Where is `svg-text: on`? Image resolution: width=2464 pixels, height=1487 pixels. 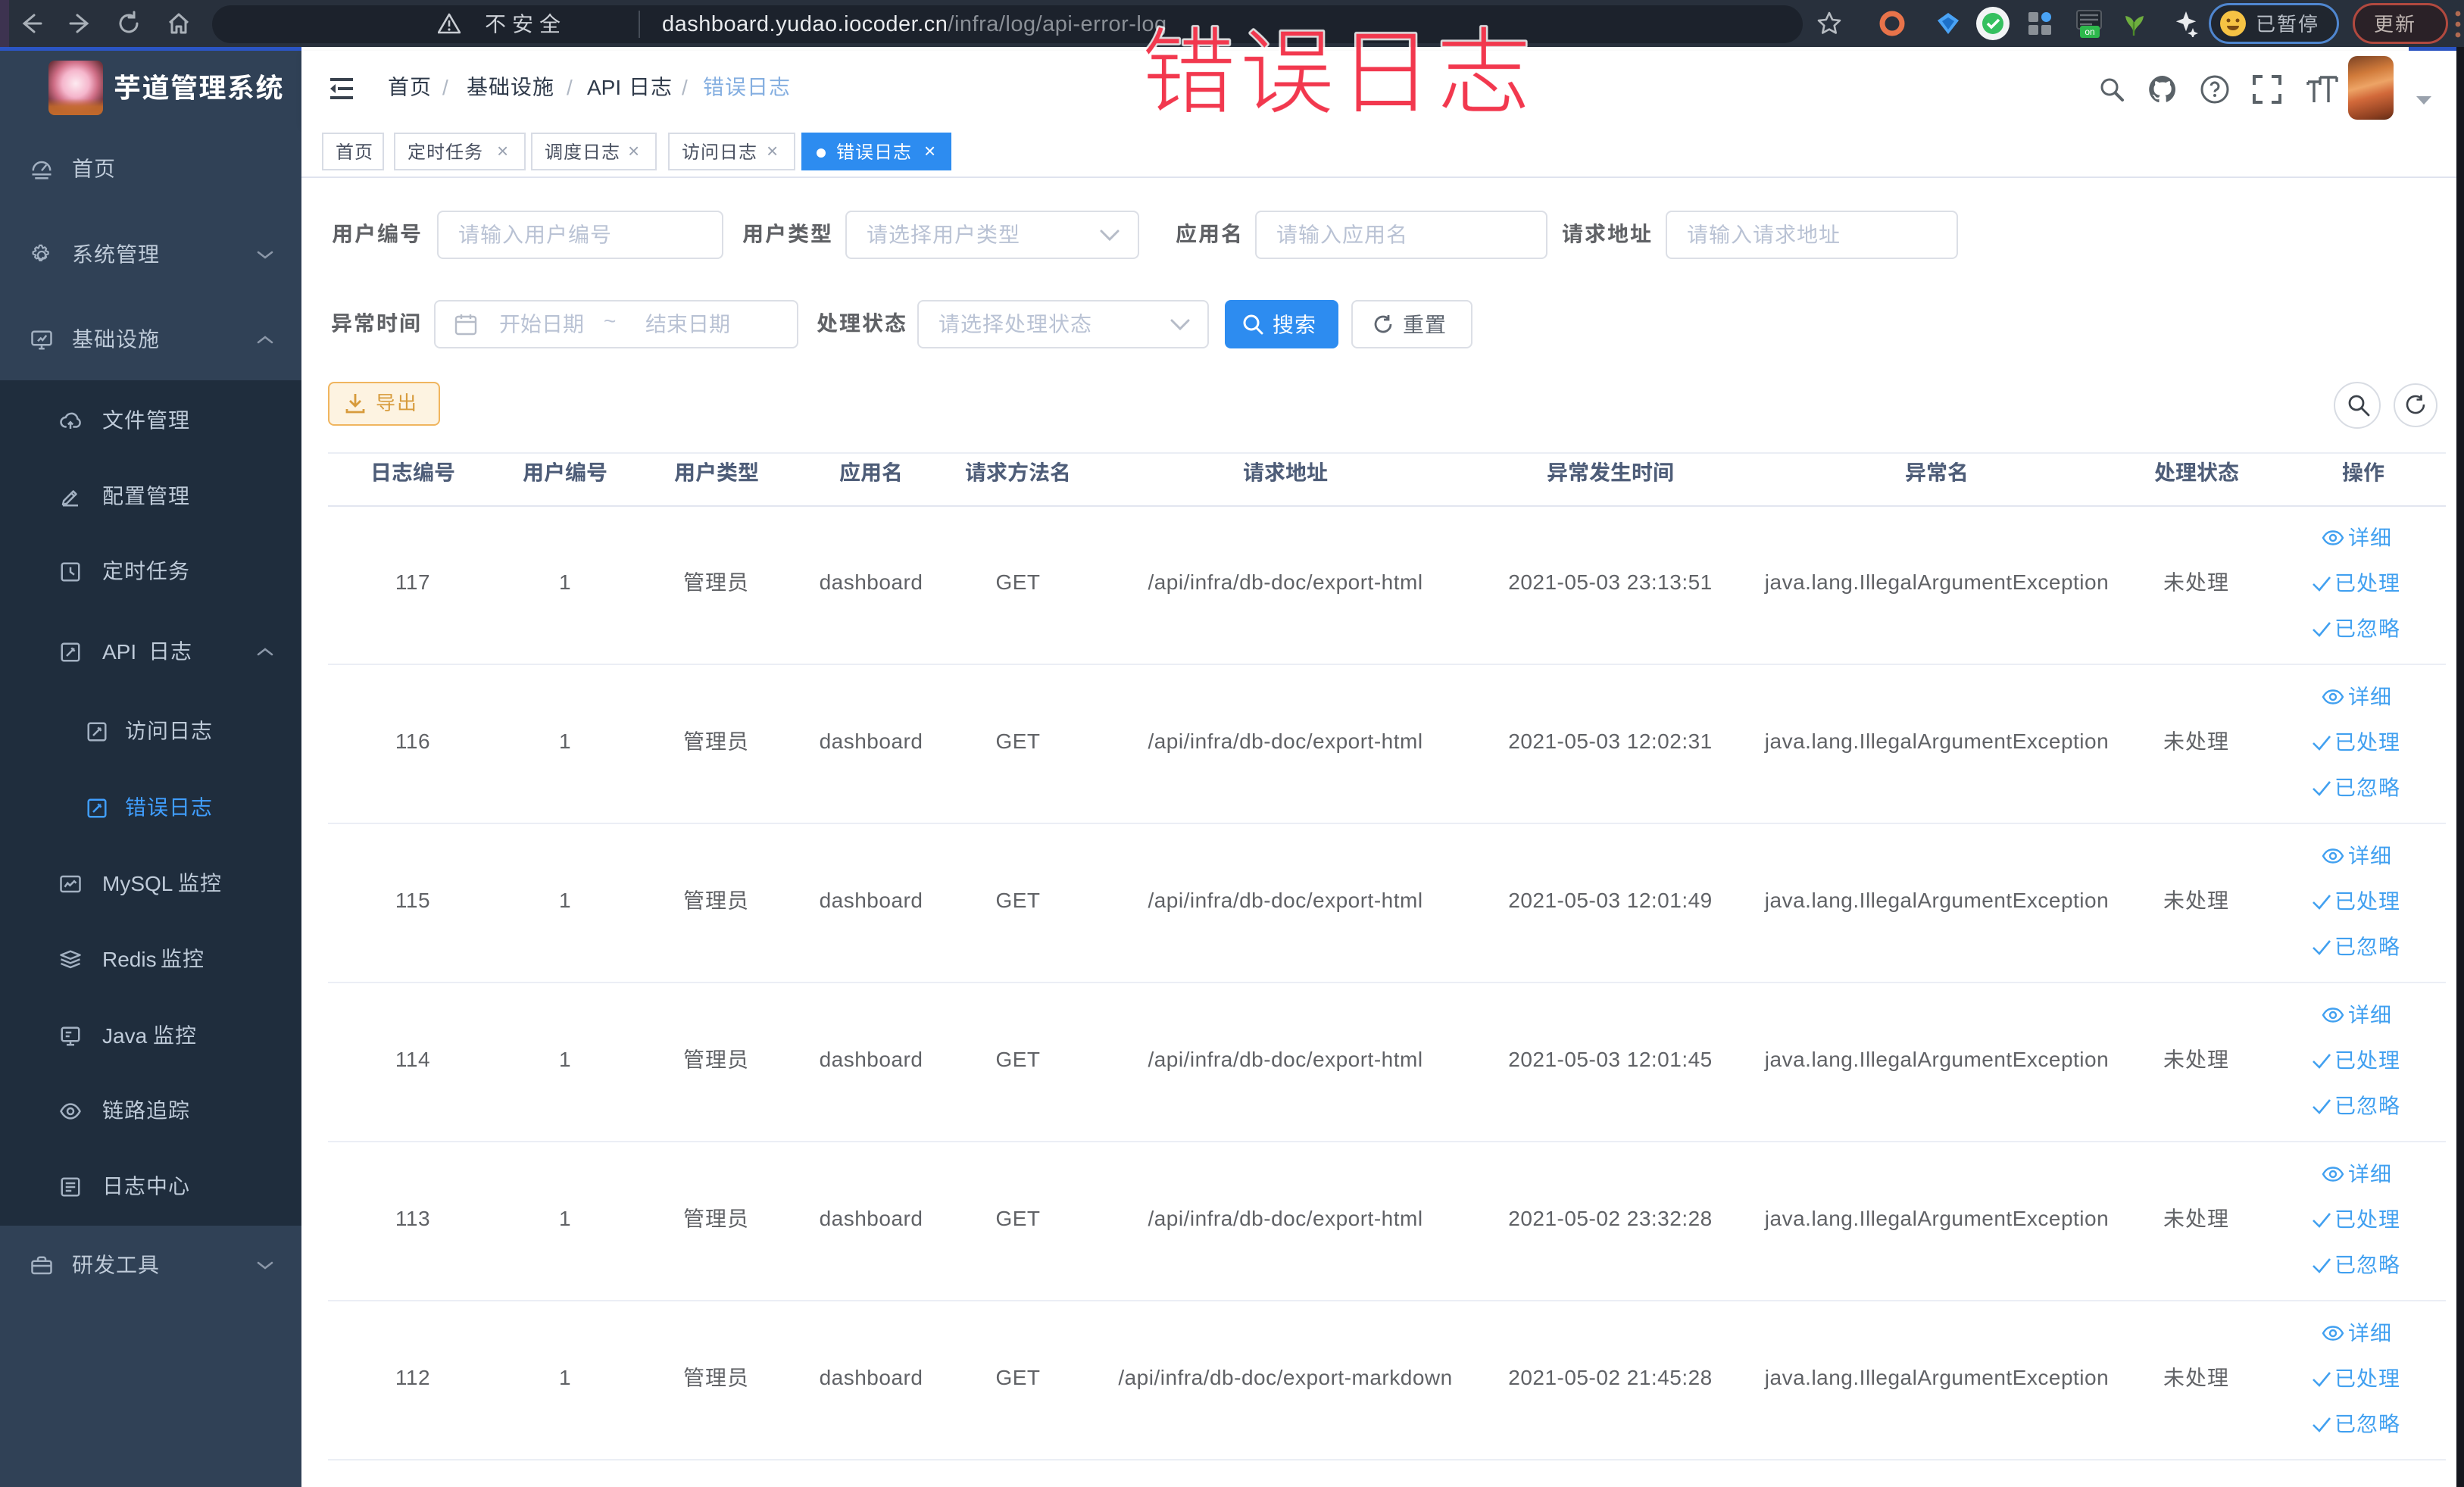 svg-text: on is located at coordinates (2089, 32).